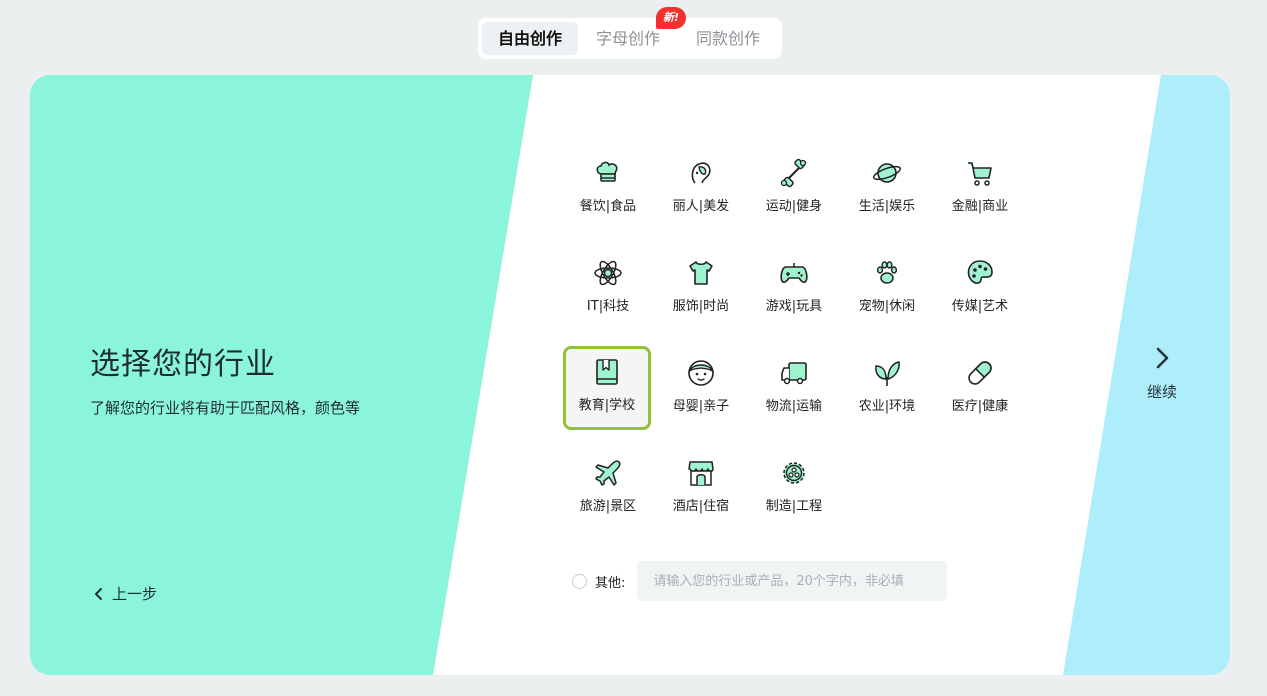  I want to click on industry-item-media: 传媒|艺术, so click(980, 289).